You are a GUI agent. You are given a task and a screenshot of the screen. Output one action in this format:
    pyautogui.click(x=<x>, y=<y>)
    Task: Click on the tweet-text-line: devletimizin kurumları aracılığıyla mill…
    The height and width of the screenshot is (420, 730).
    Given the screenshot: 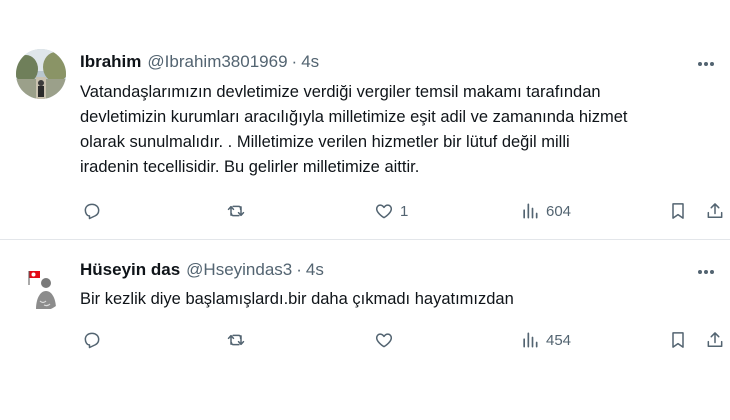 What is the action you would take?
    pyautogui.click(x=354, y=117)
    